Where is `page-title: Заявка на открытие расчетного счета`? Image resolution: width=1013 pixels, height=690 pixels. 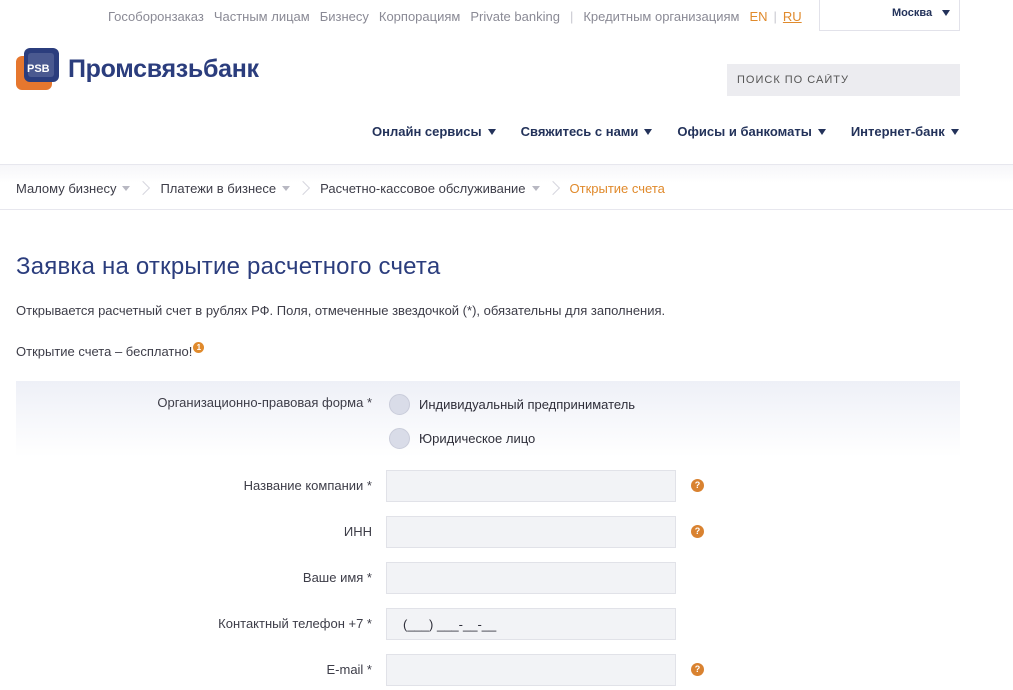 page-title: Заявка на открытие расчетного счета is located at coordinates (228, 266).